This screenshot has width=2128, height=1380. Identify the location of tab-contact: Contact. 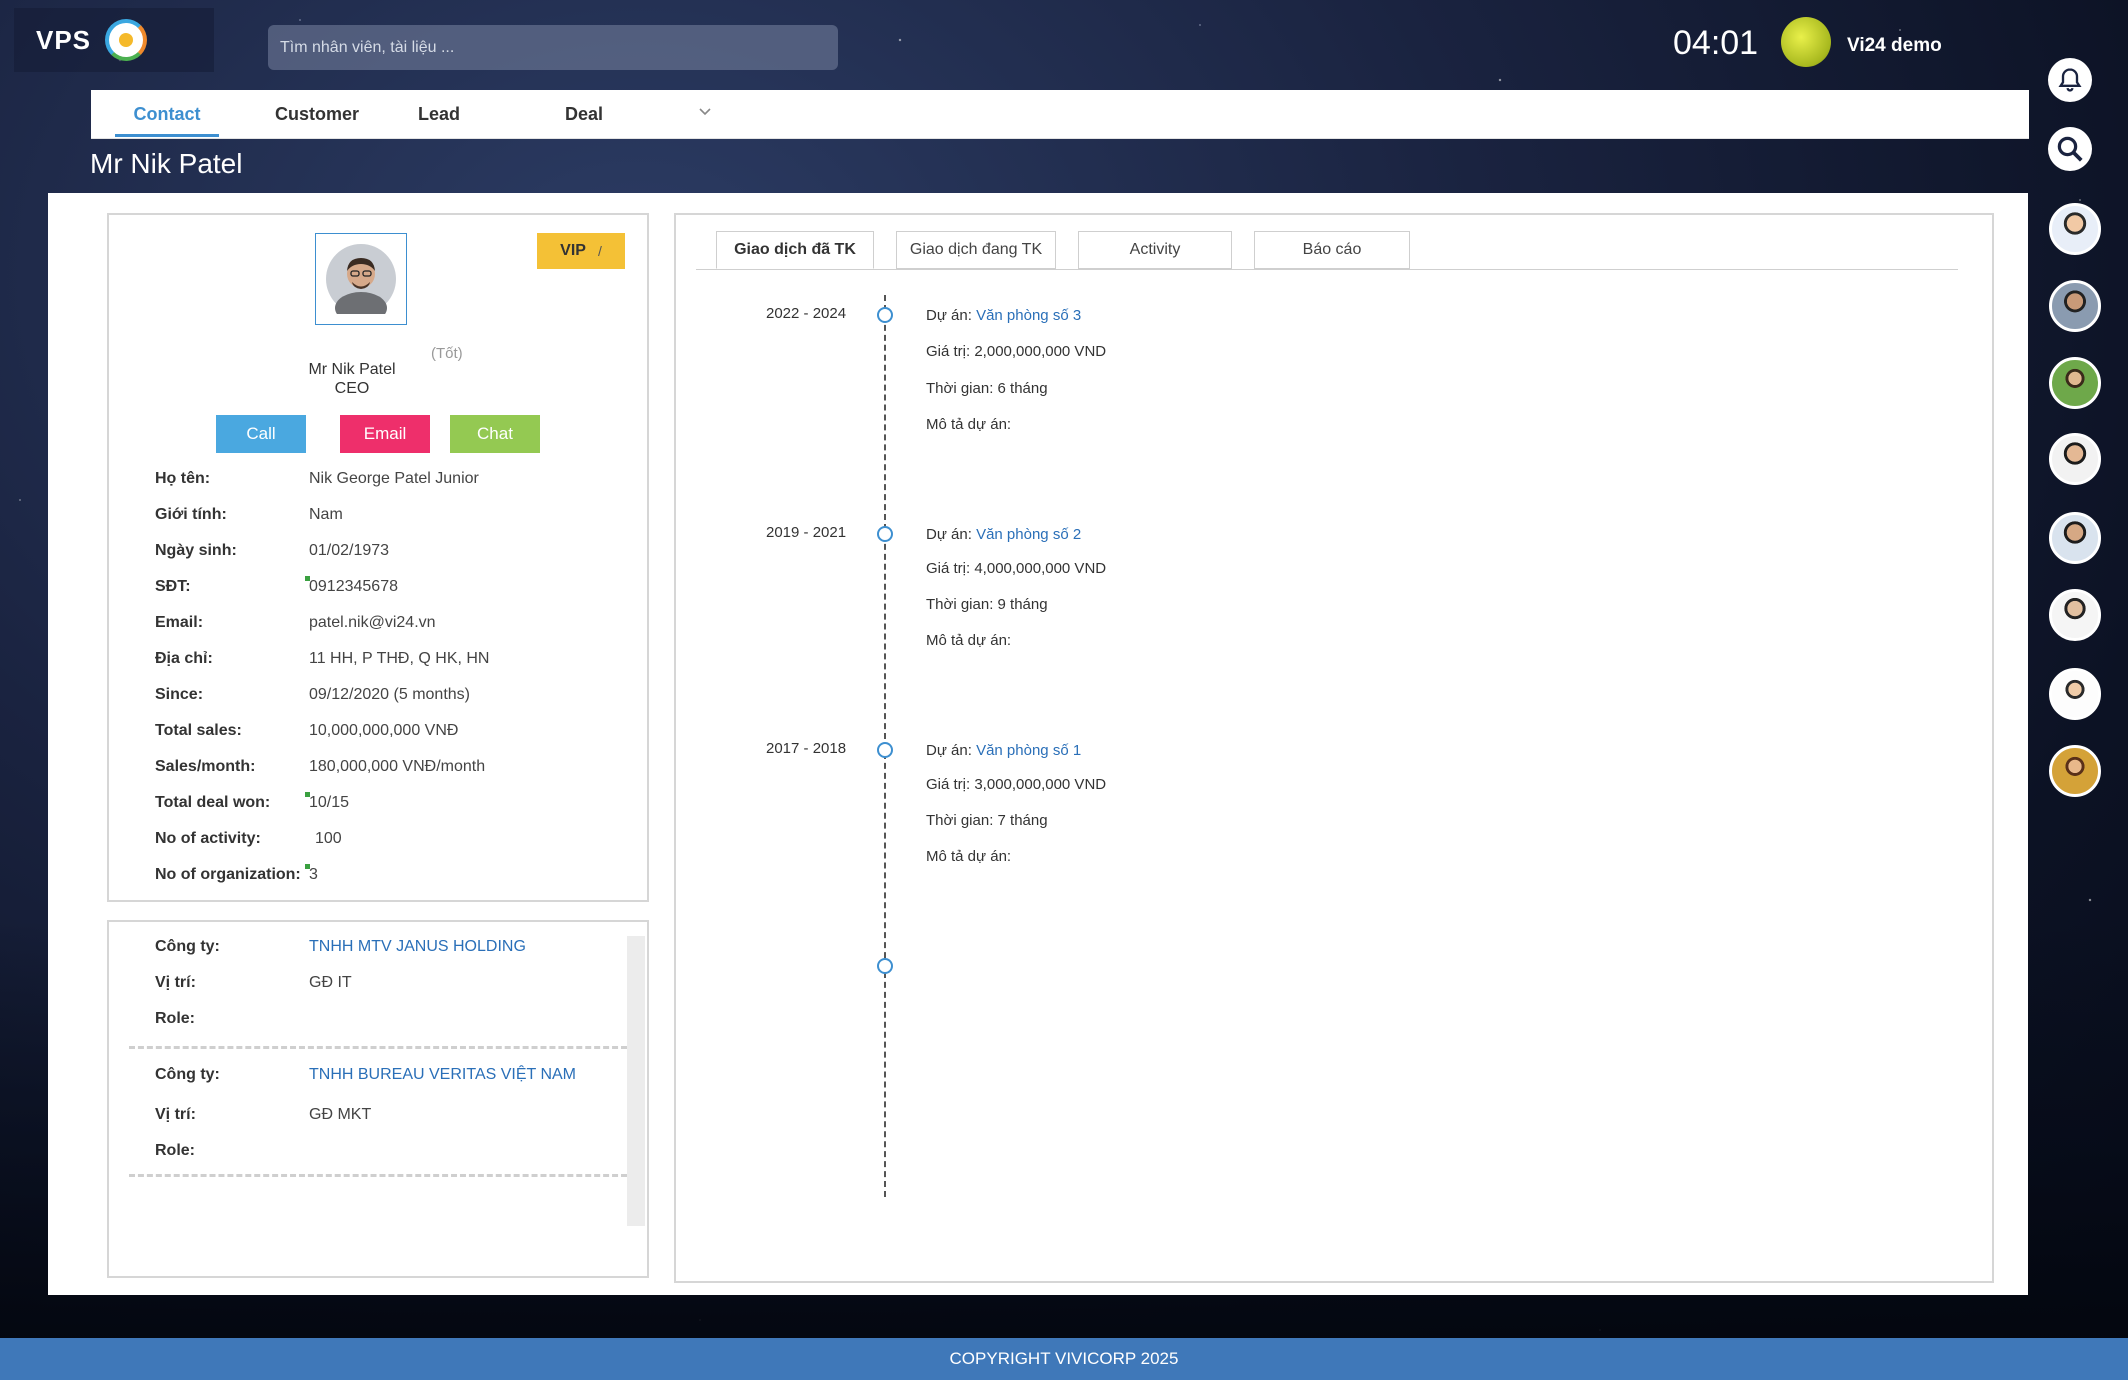
(167, 114).